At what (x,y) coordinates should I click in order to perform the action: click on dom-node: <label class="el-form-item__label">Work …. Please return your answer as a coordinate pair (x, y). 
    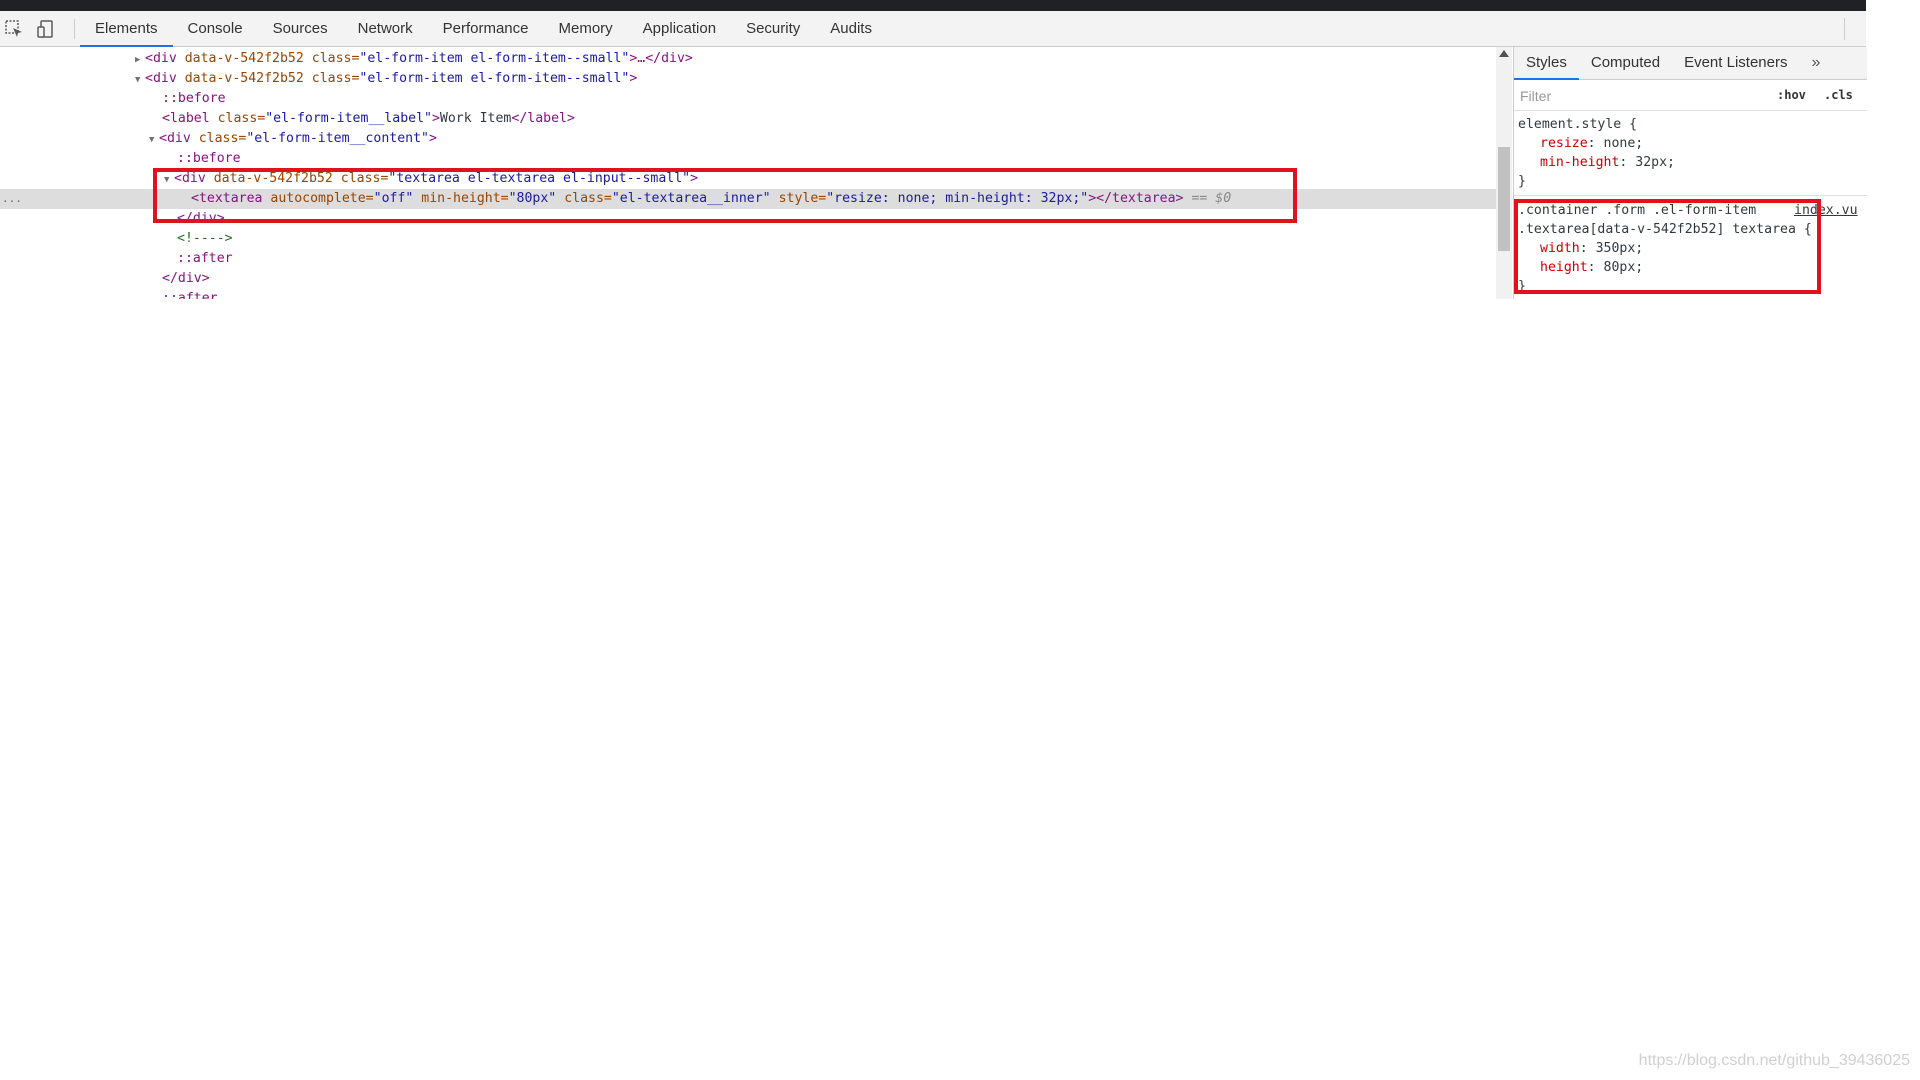
    Looking at the image, I should click on (748, 119).